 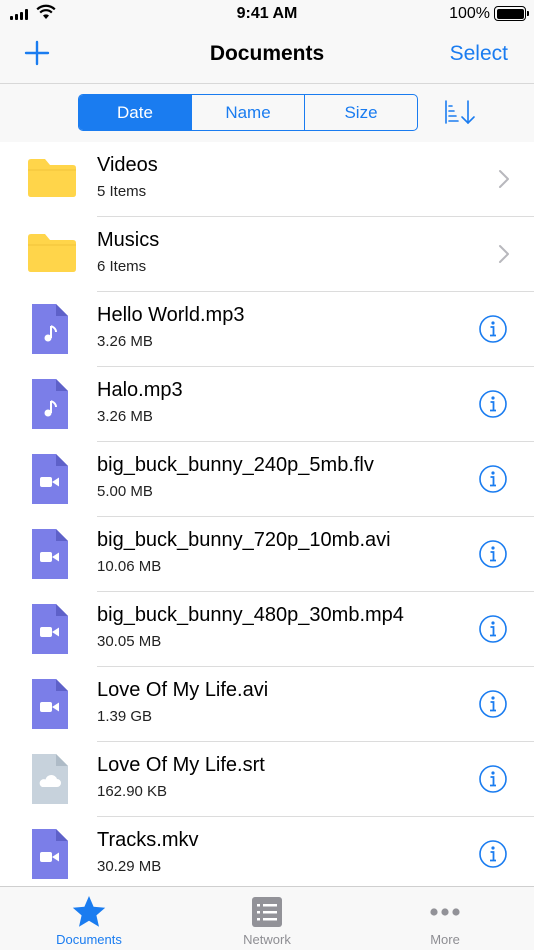 I want to click on list-item: Love Of My Life.srt 162.90 KB, so click(x=267, y=779).